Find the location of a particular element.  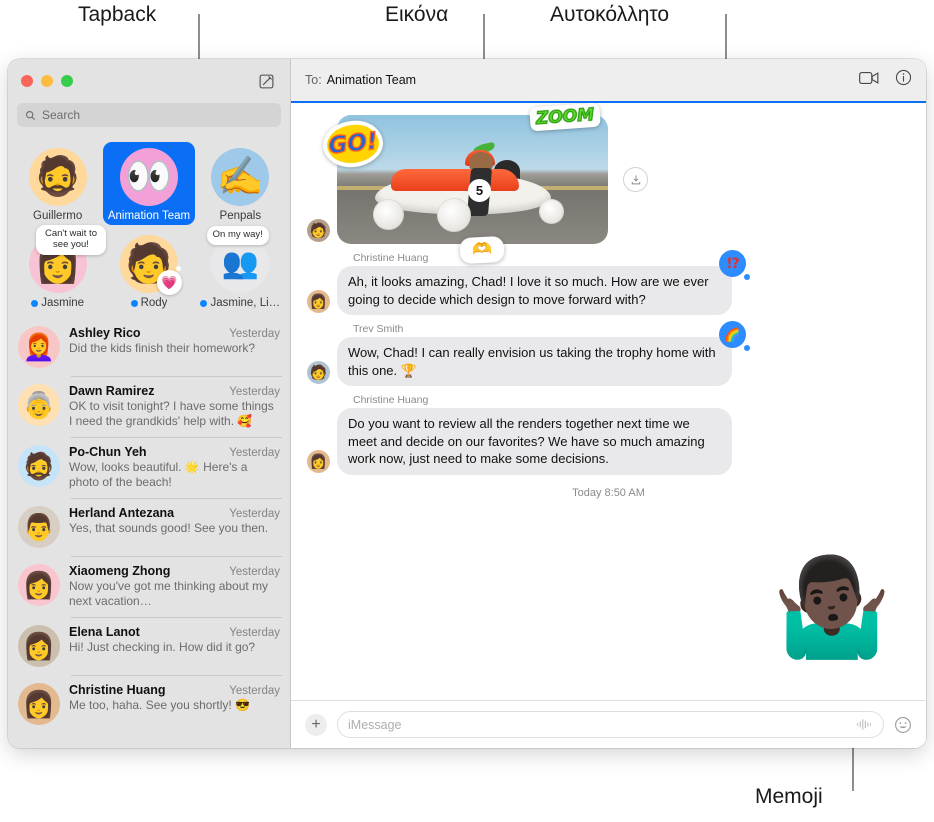

conversation-preview: Me too, haha. See you shortly! 😎 is located at coordinates (160, 705).